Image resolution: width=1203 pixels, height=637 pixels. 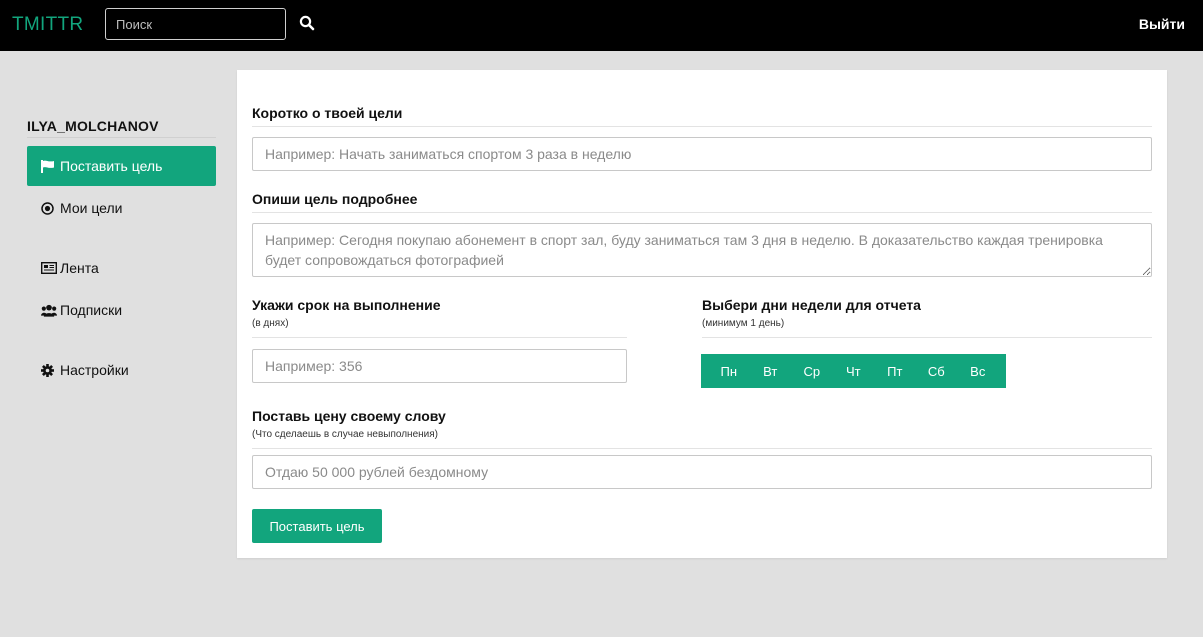 What do you see at coordinates (702, 250) in the screenshot?
I see `detail-goal-textarea` at bounding box center [702, 250].